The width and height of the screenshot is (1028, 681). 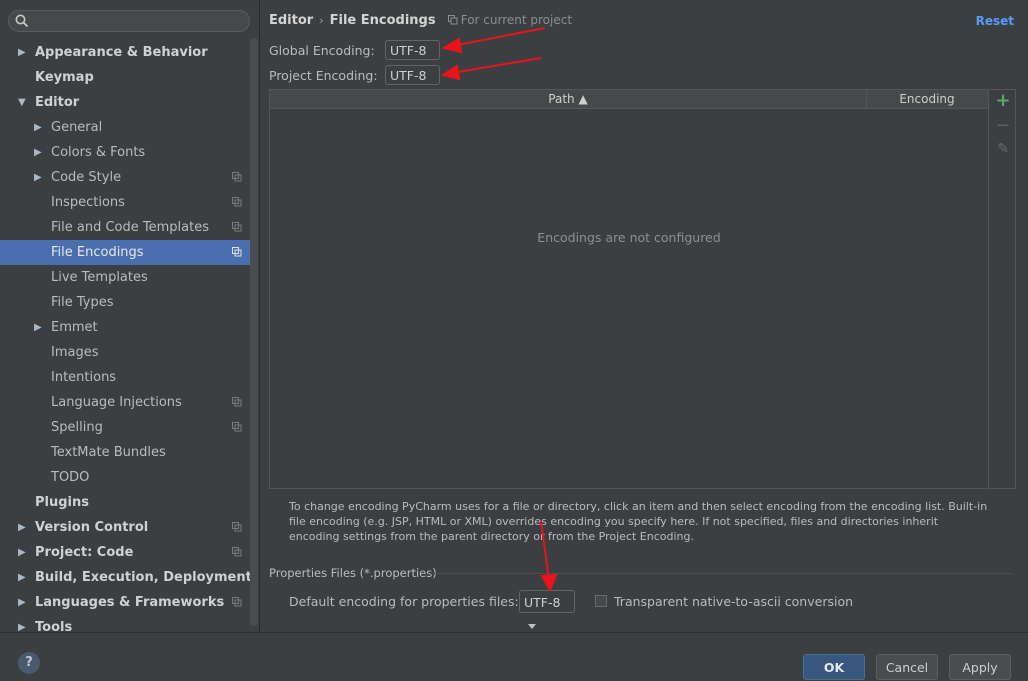 What do you see at coordinates (92, 527) in the screenshot?
I see `sidebar-item-label: Version Control` at bounding box center [92, 527].